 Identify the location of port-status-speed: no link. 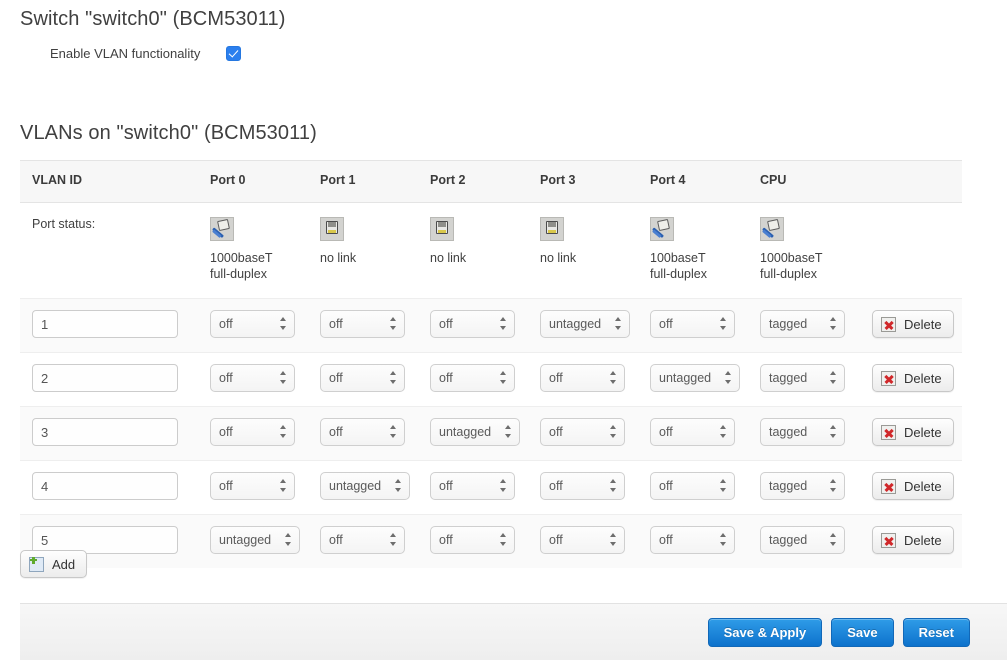
(338, 258).